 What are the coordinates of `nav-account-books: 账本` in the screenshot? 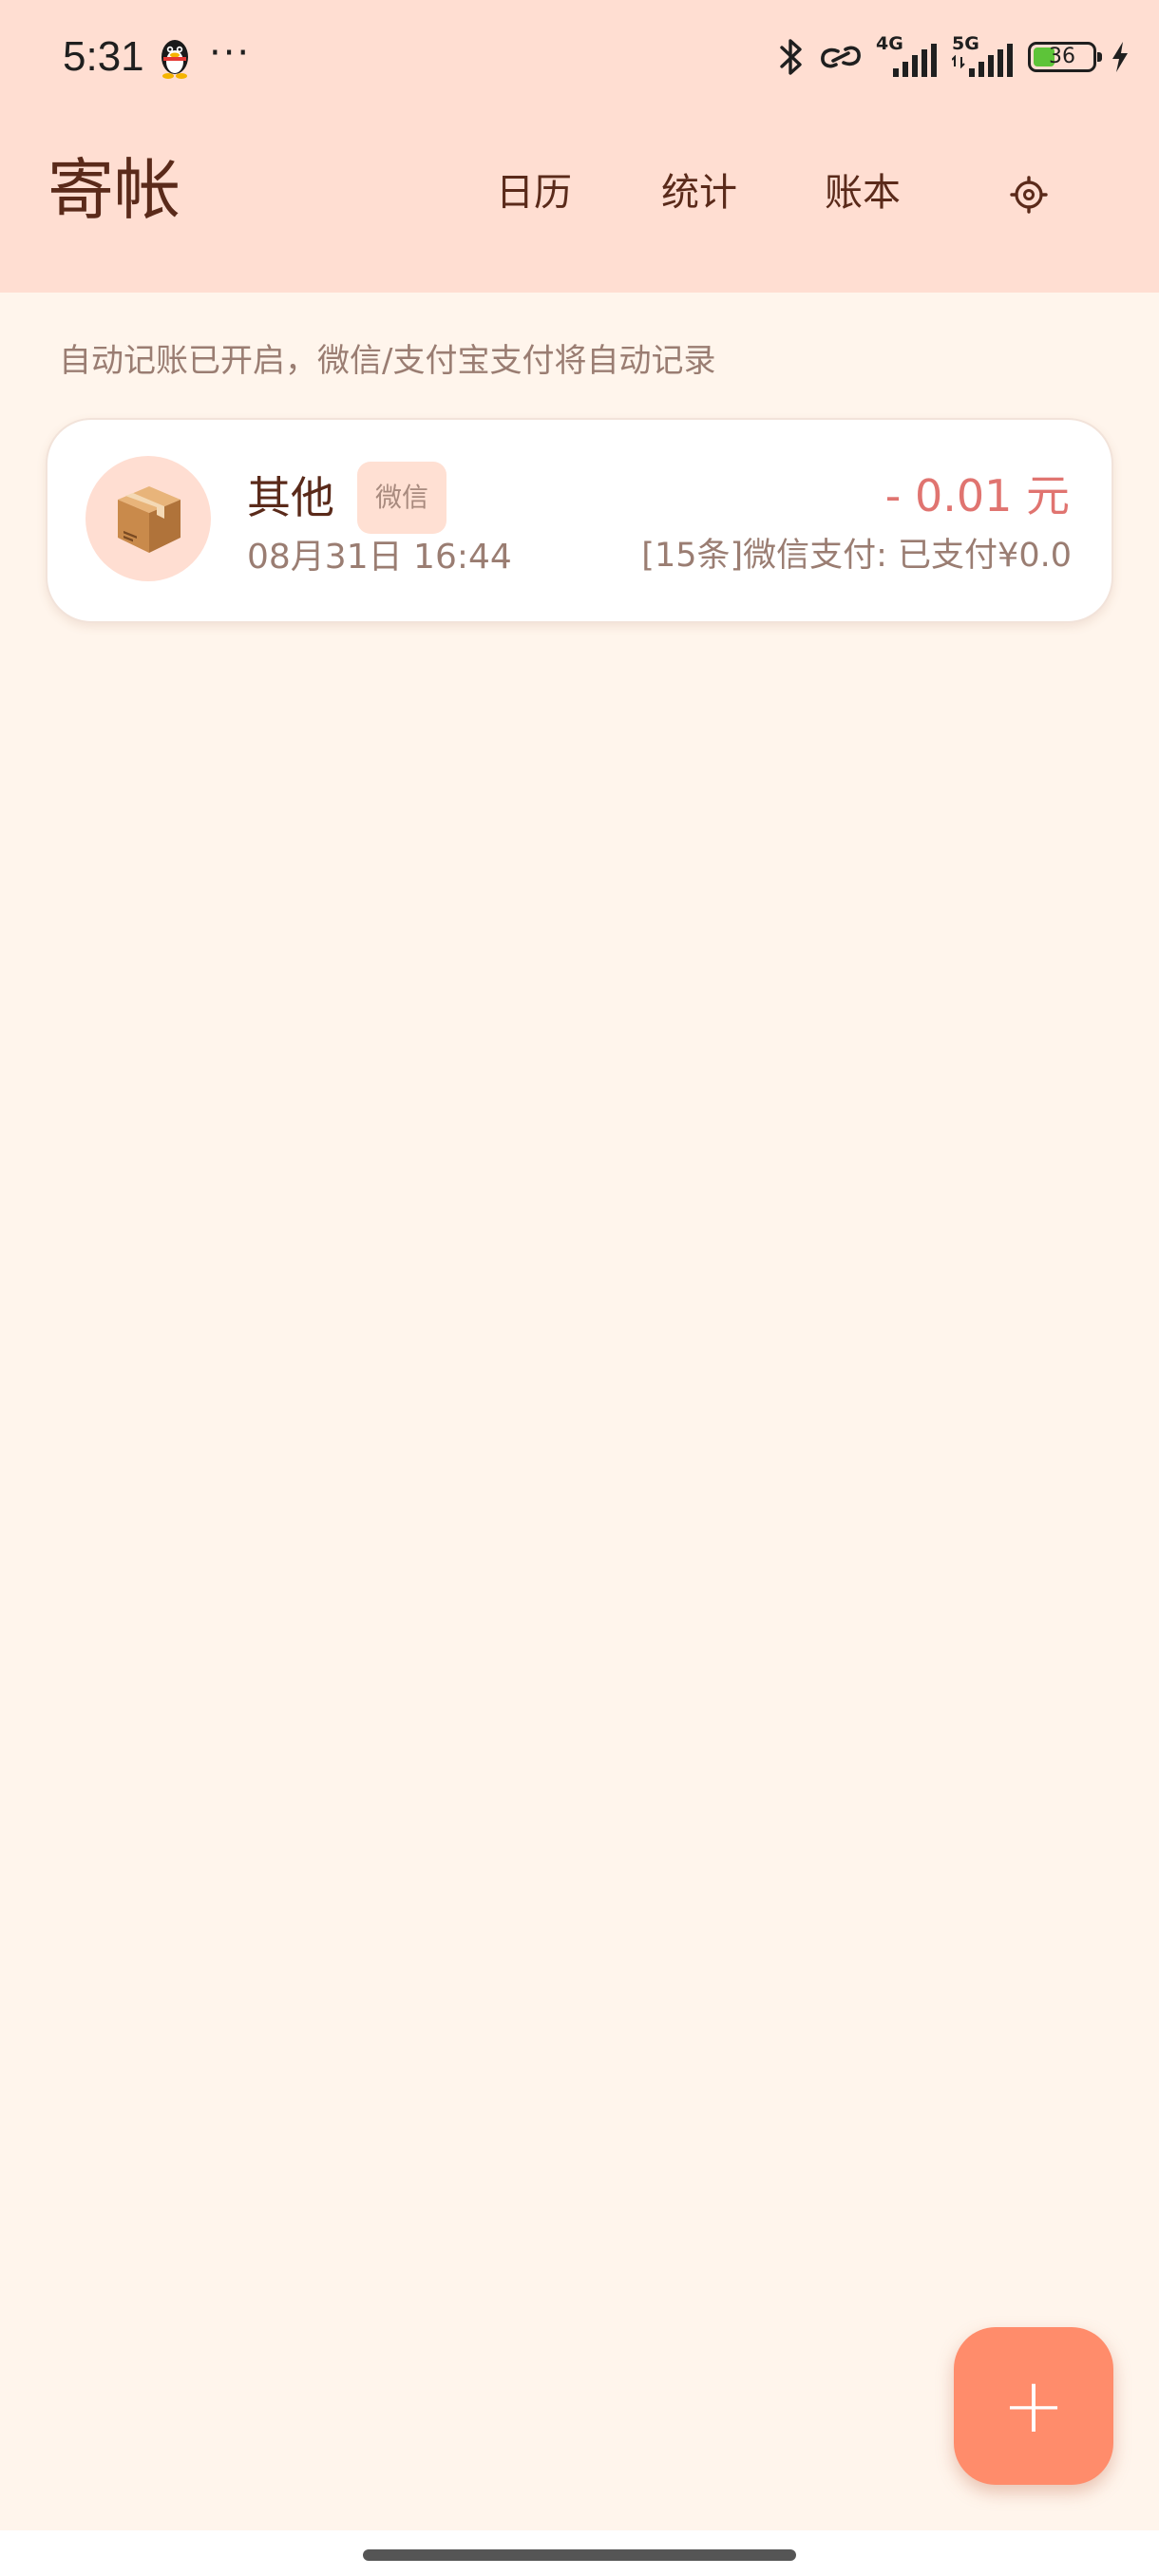 It's located at (863, 193).